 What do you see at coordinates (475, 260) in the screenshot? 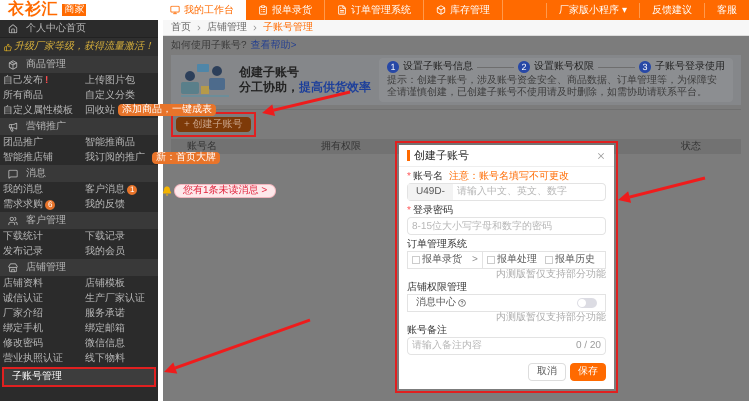
I see `arrow-text: >` at bounding box center [475, 260].